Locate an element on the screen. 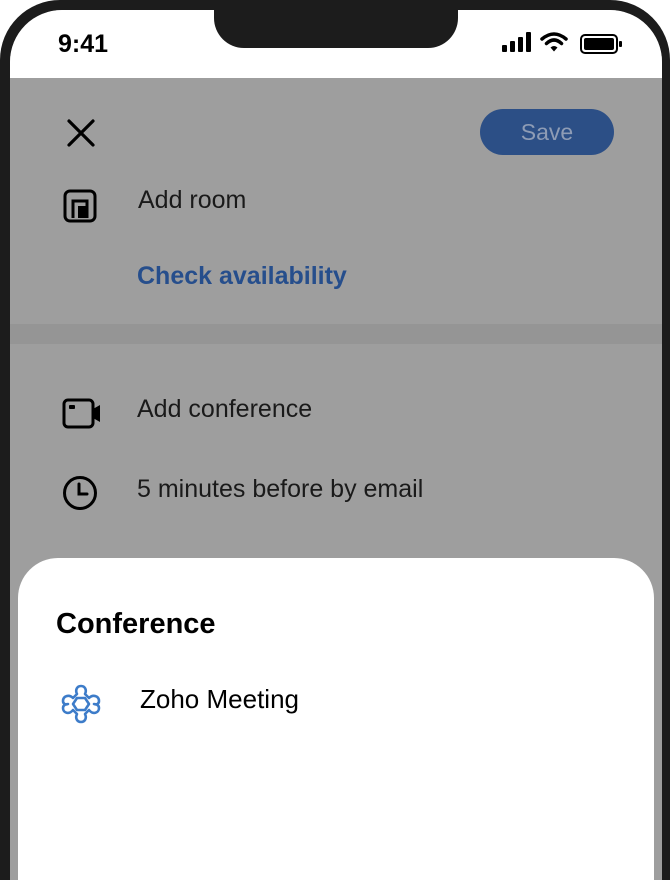 The height and width of the screenshot is (880, 670). video-camera-icon is located at coordinates (81, 413).